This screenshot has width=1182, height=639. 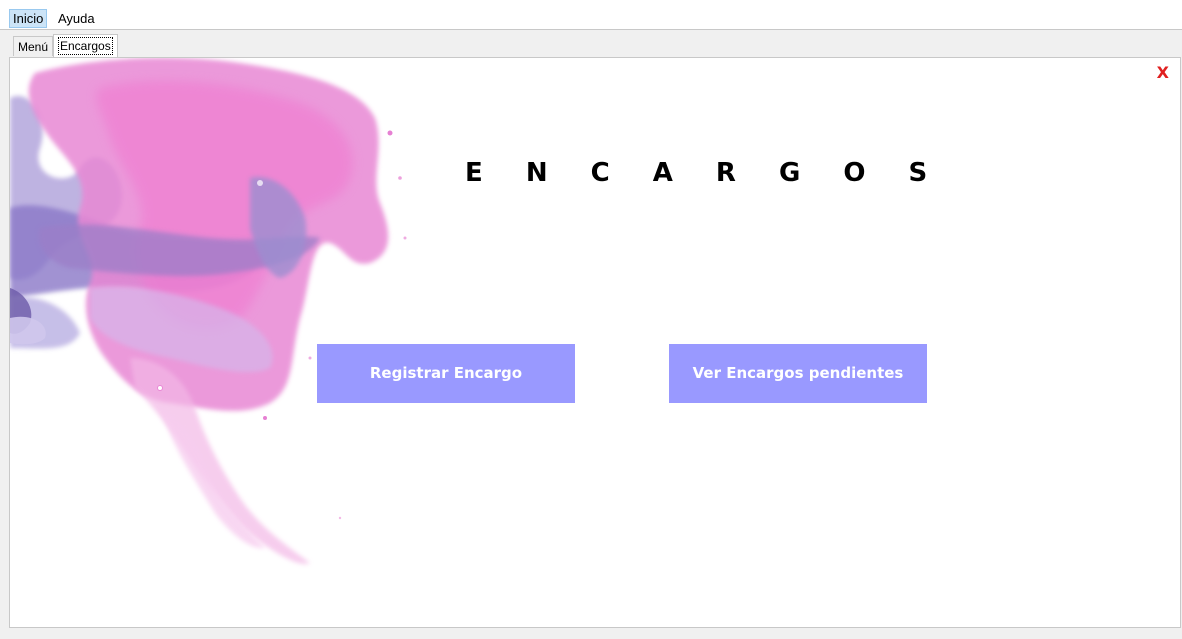 What do you see at coordinates (33, 46) in the screenshot?
I see `tab-menu: Menú` at bounding box center [33, 46].